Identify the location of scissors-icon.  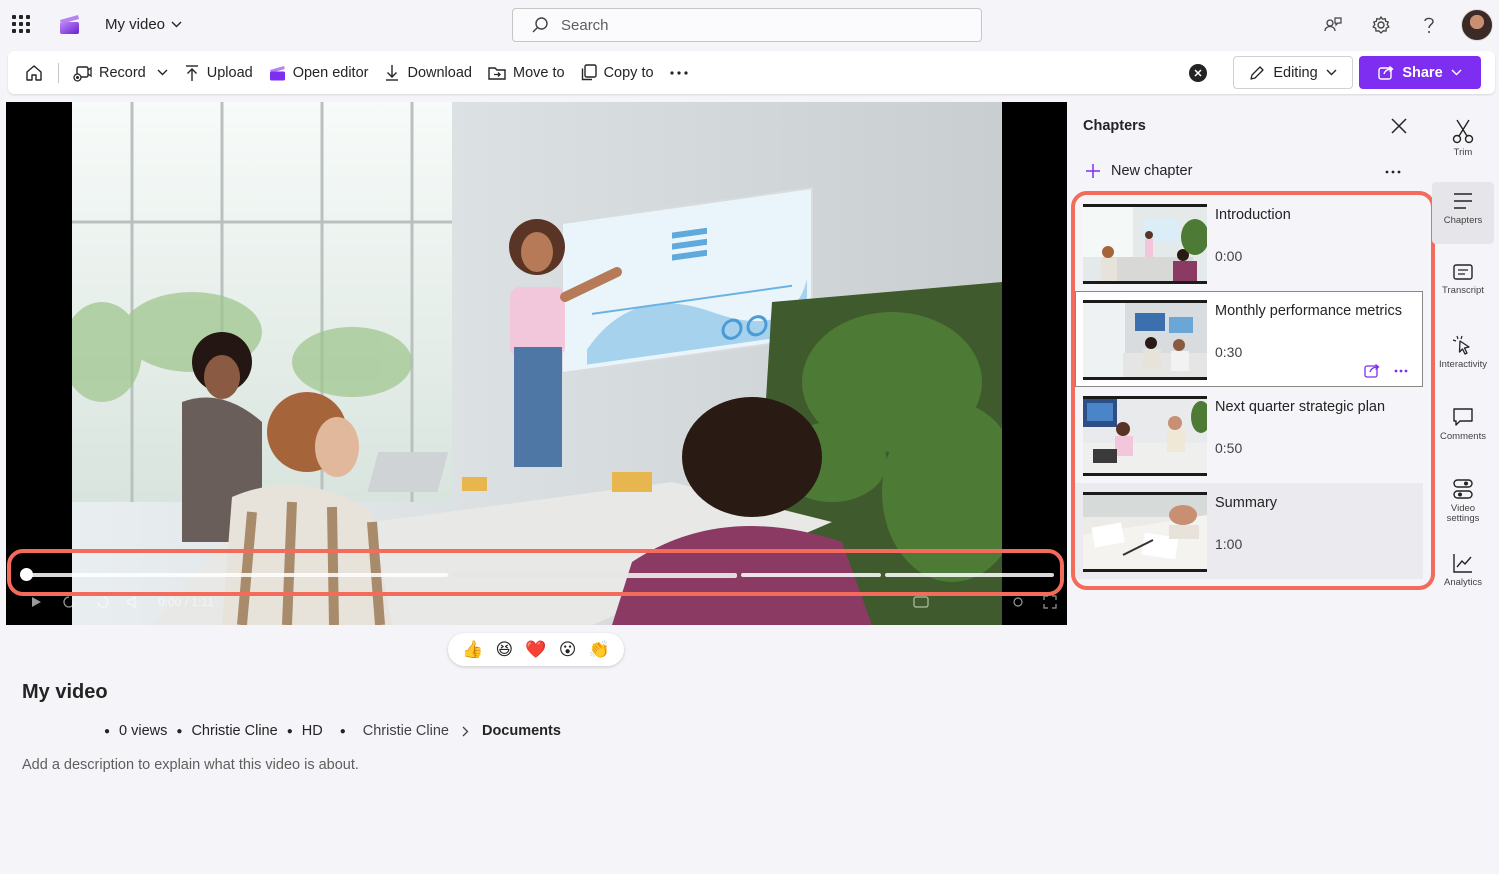
(1463, 131).